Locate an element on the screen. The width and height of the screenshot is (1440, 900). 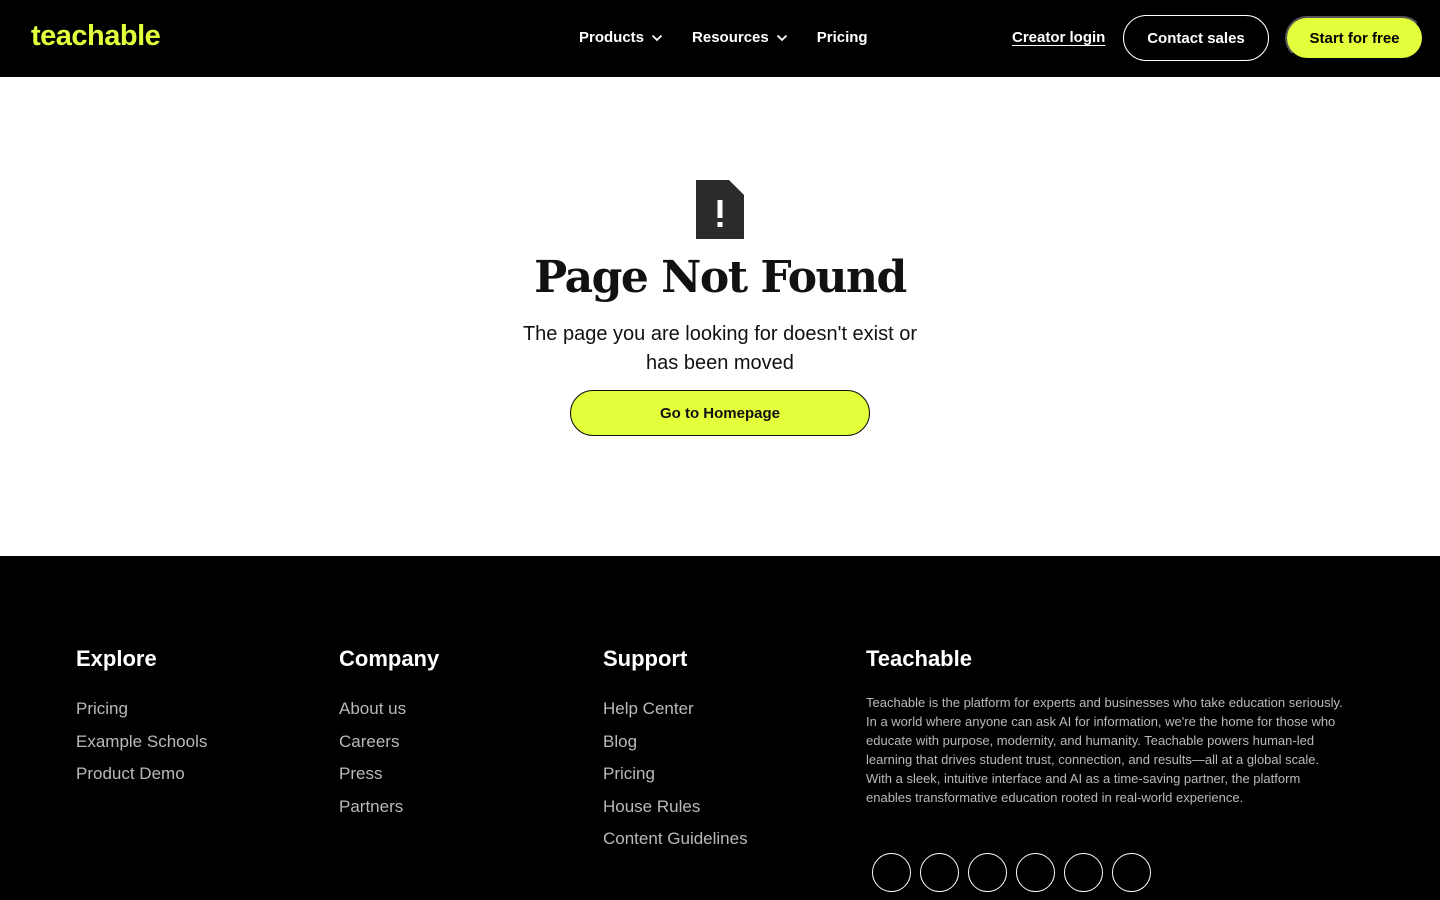
footer-teachable-heading: Teachable is located at coordinates (919, 658).